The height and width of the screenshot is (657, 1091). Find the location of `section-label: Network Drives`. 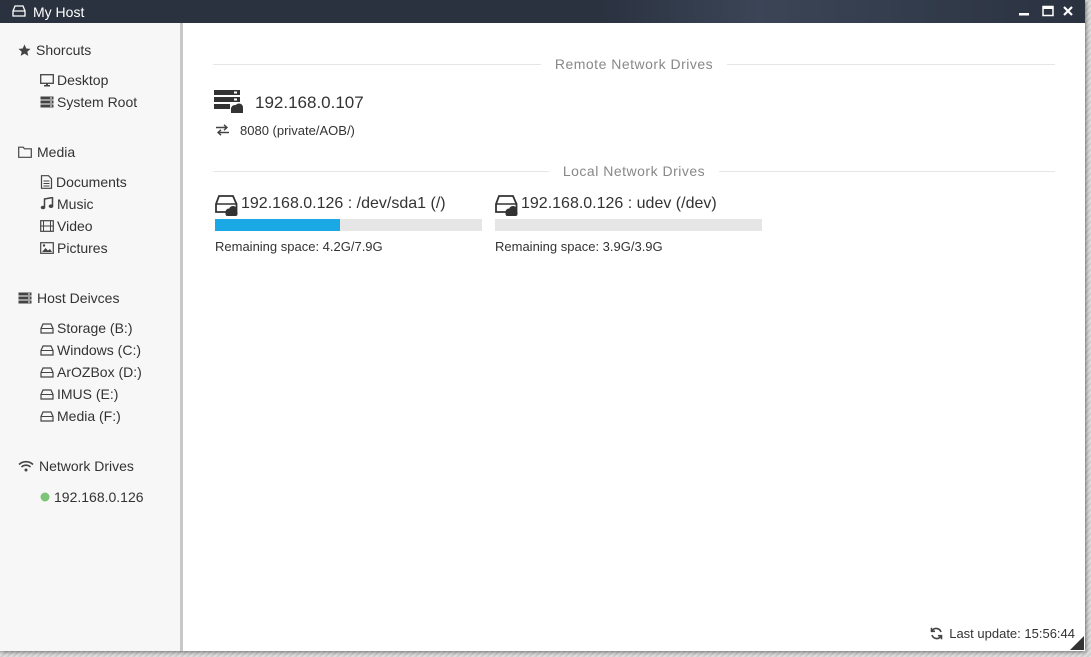

section-label: Network Drives is located at coordinates (86, 466).